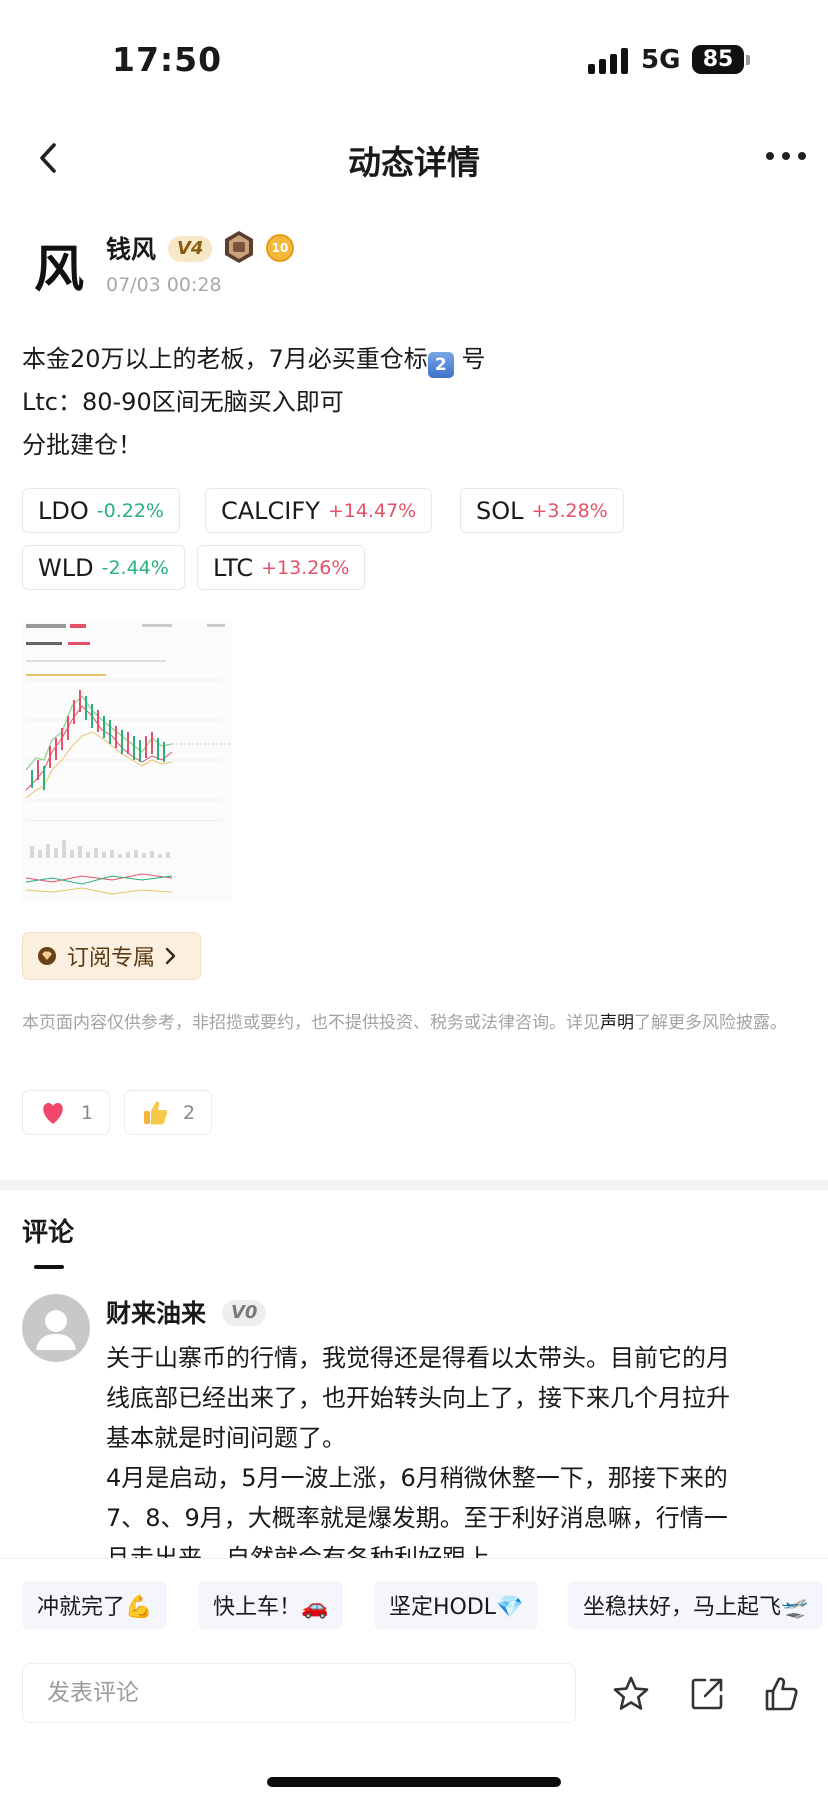 This screenshot has width=828, height=1800. Describe the element at coordinates (127, 761) in the screenshot. I see `chart-screenshot-image` at that location.